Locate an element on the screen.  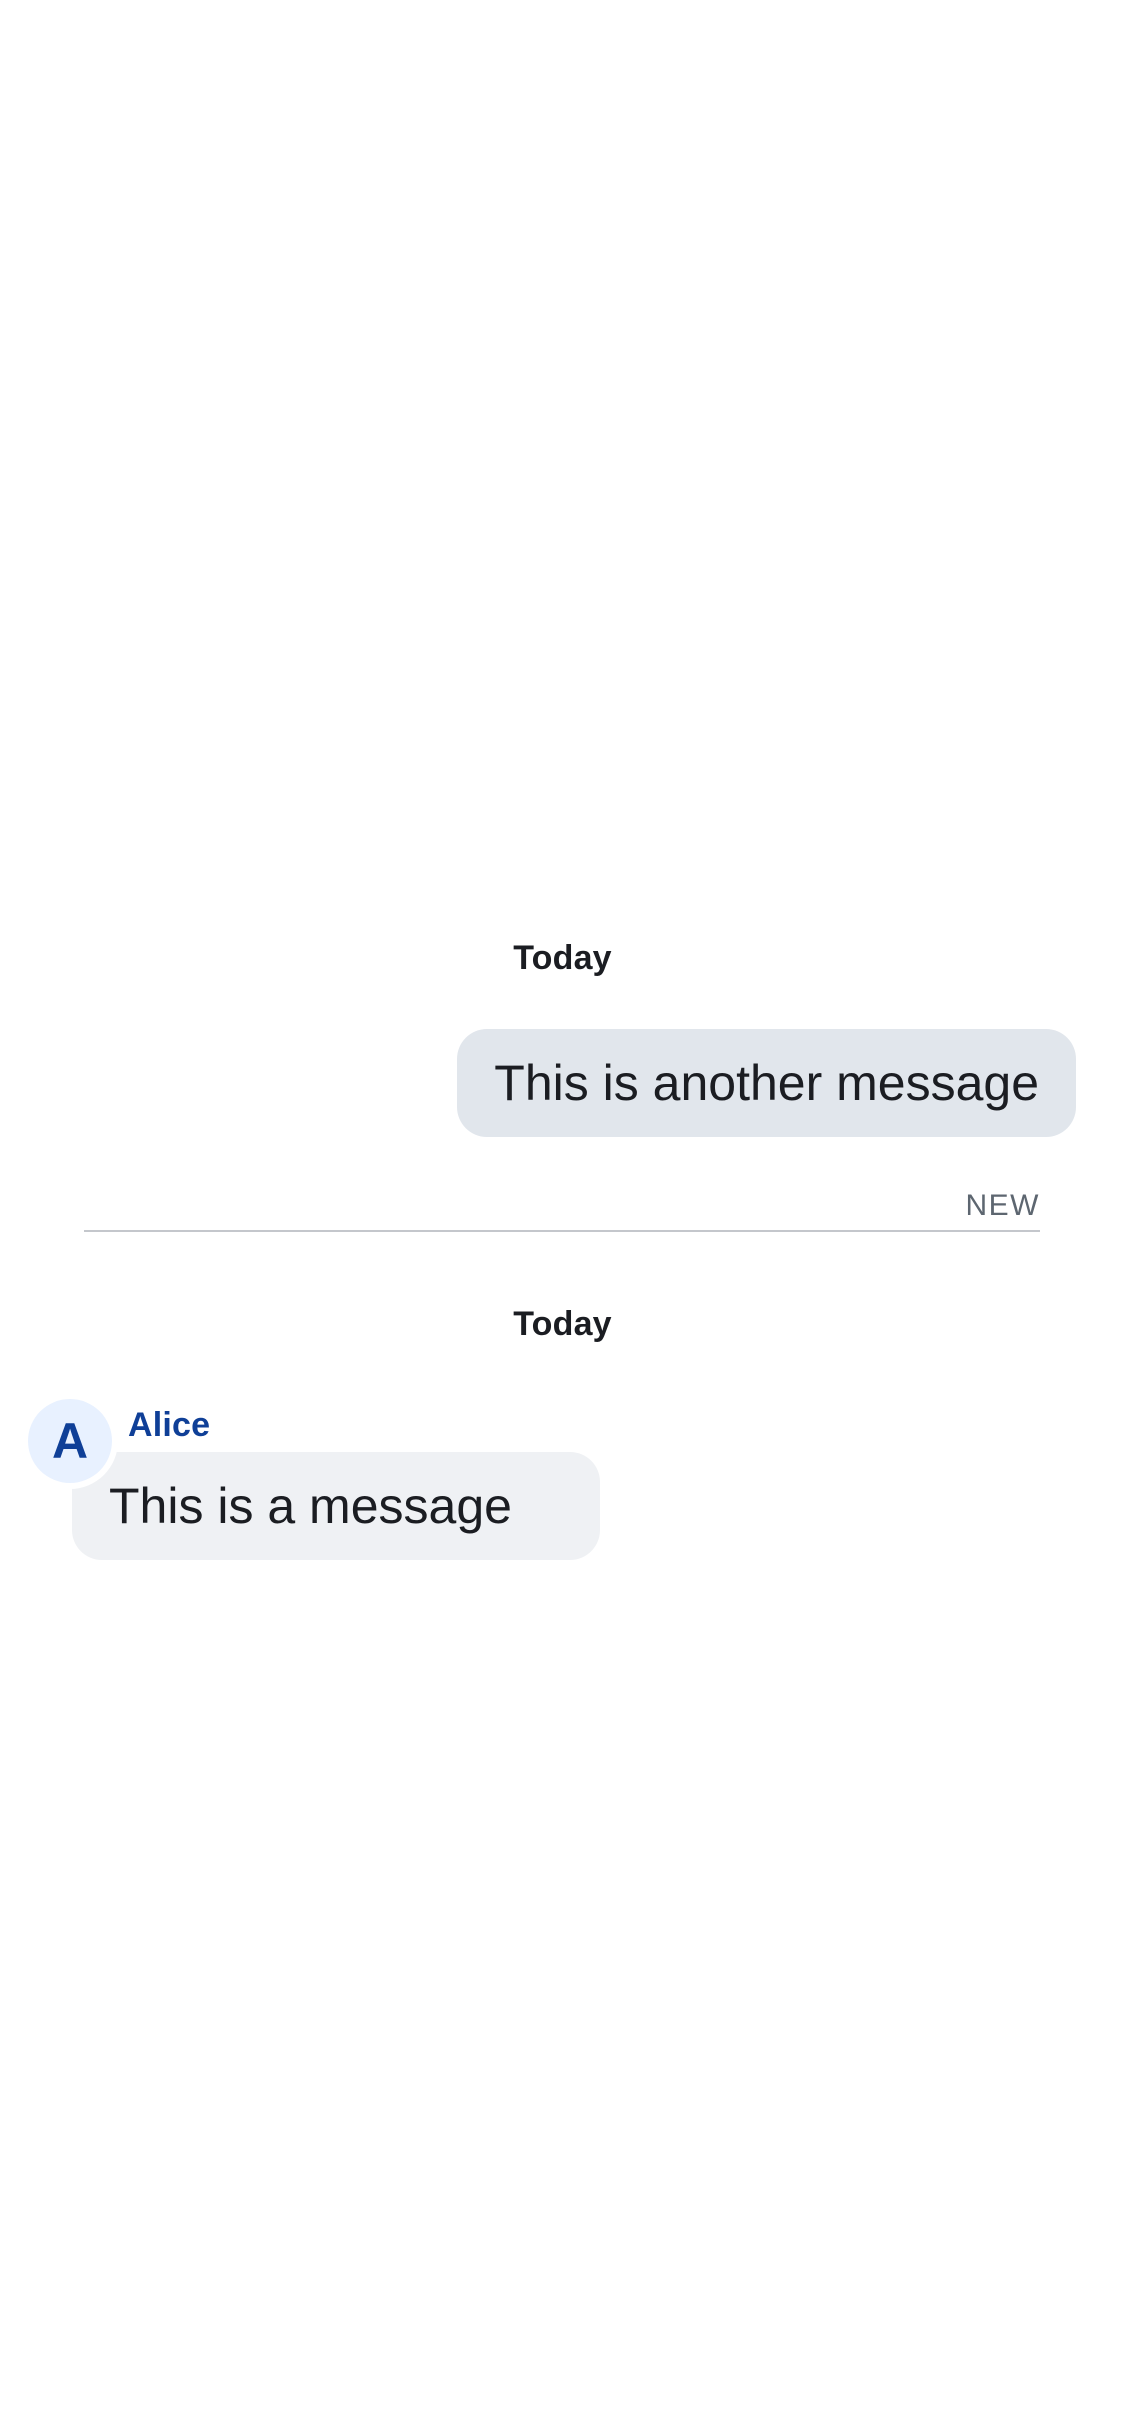
new-messages-marker: NEW is located at coordinates (562, 1207).